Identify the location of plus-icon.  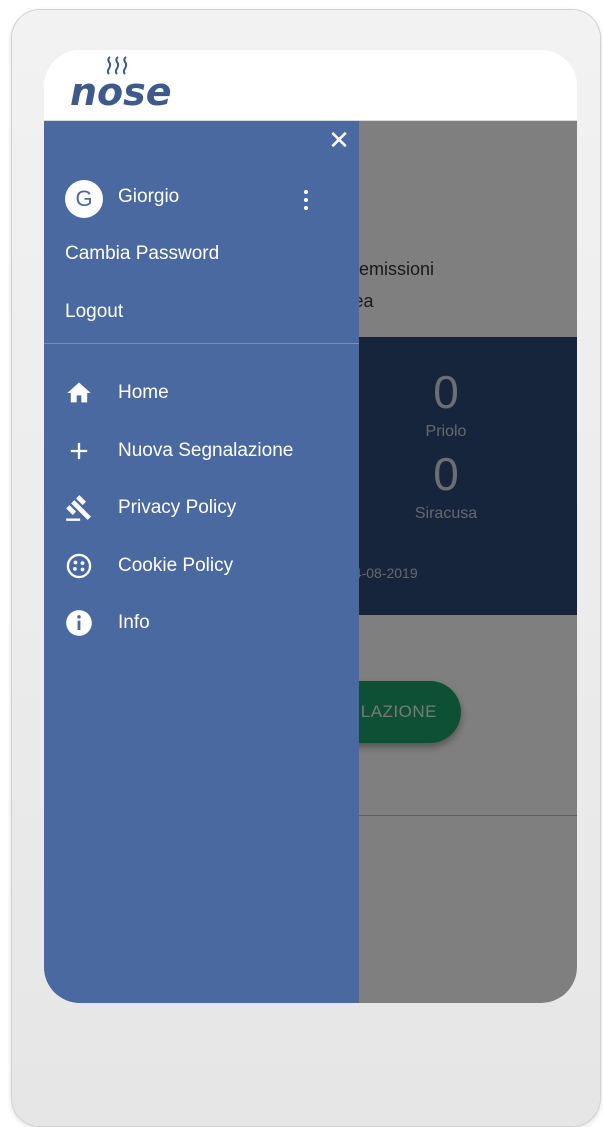
(79, 451).